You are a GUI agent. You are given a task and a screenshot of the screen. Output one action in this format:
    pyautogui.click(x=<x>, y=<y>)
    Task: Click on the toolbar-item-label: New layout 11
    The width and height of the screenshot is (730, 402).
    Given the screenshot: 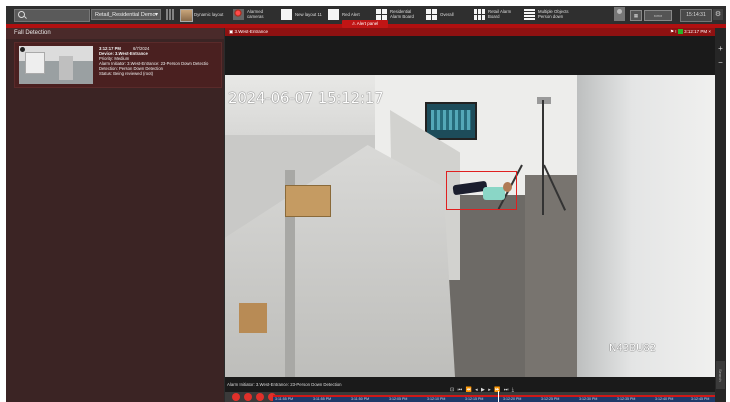 What is the action you would take?
    pyautogui.click(x=308, y=14)
    